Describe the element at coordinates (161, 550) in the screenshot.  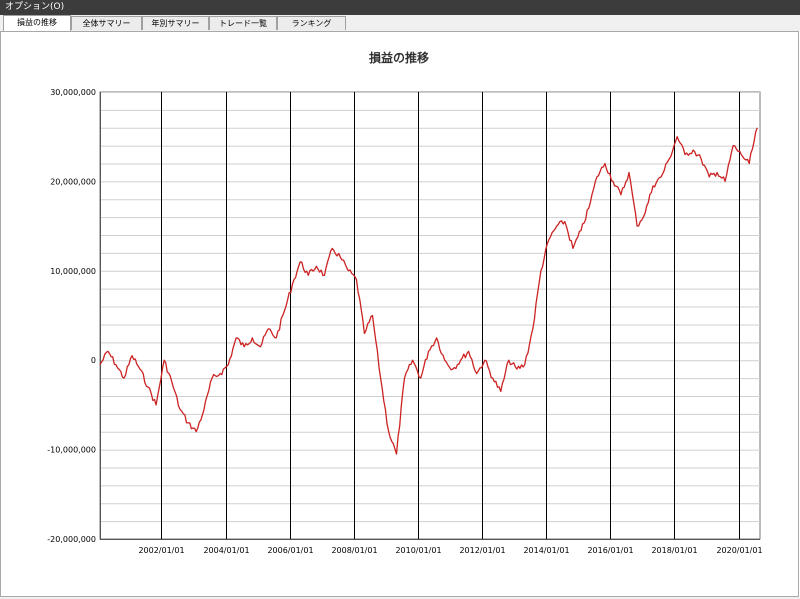
I see `x-tick-label: 2002/01/01` at that location.